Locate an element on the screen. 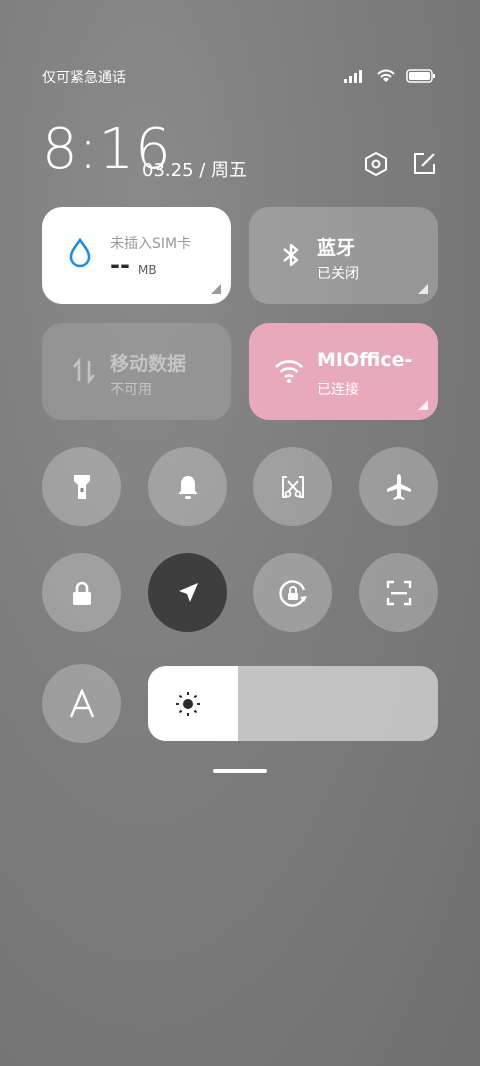 The width and height of the screenshot is (480, 1066). airplane-toggle is located at coordinates (398, 486).